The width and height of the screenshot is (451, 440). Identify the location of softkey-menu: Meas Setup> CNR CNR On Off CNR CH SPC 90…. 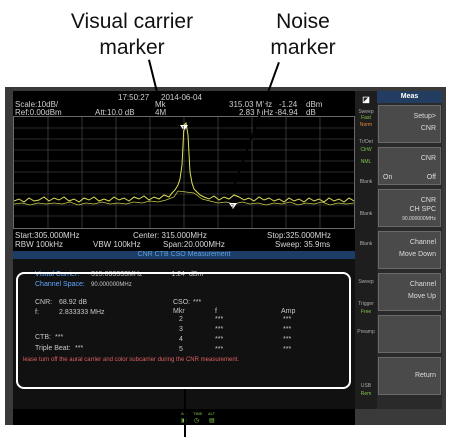
(409, 250).